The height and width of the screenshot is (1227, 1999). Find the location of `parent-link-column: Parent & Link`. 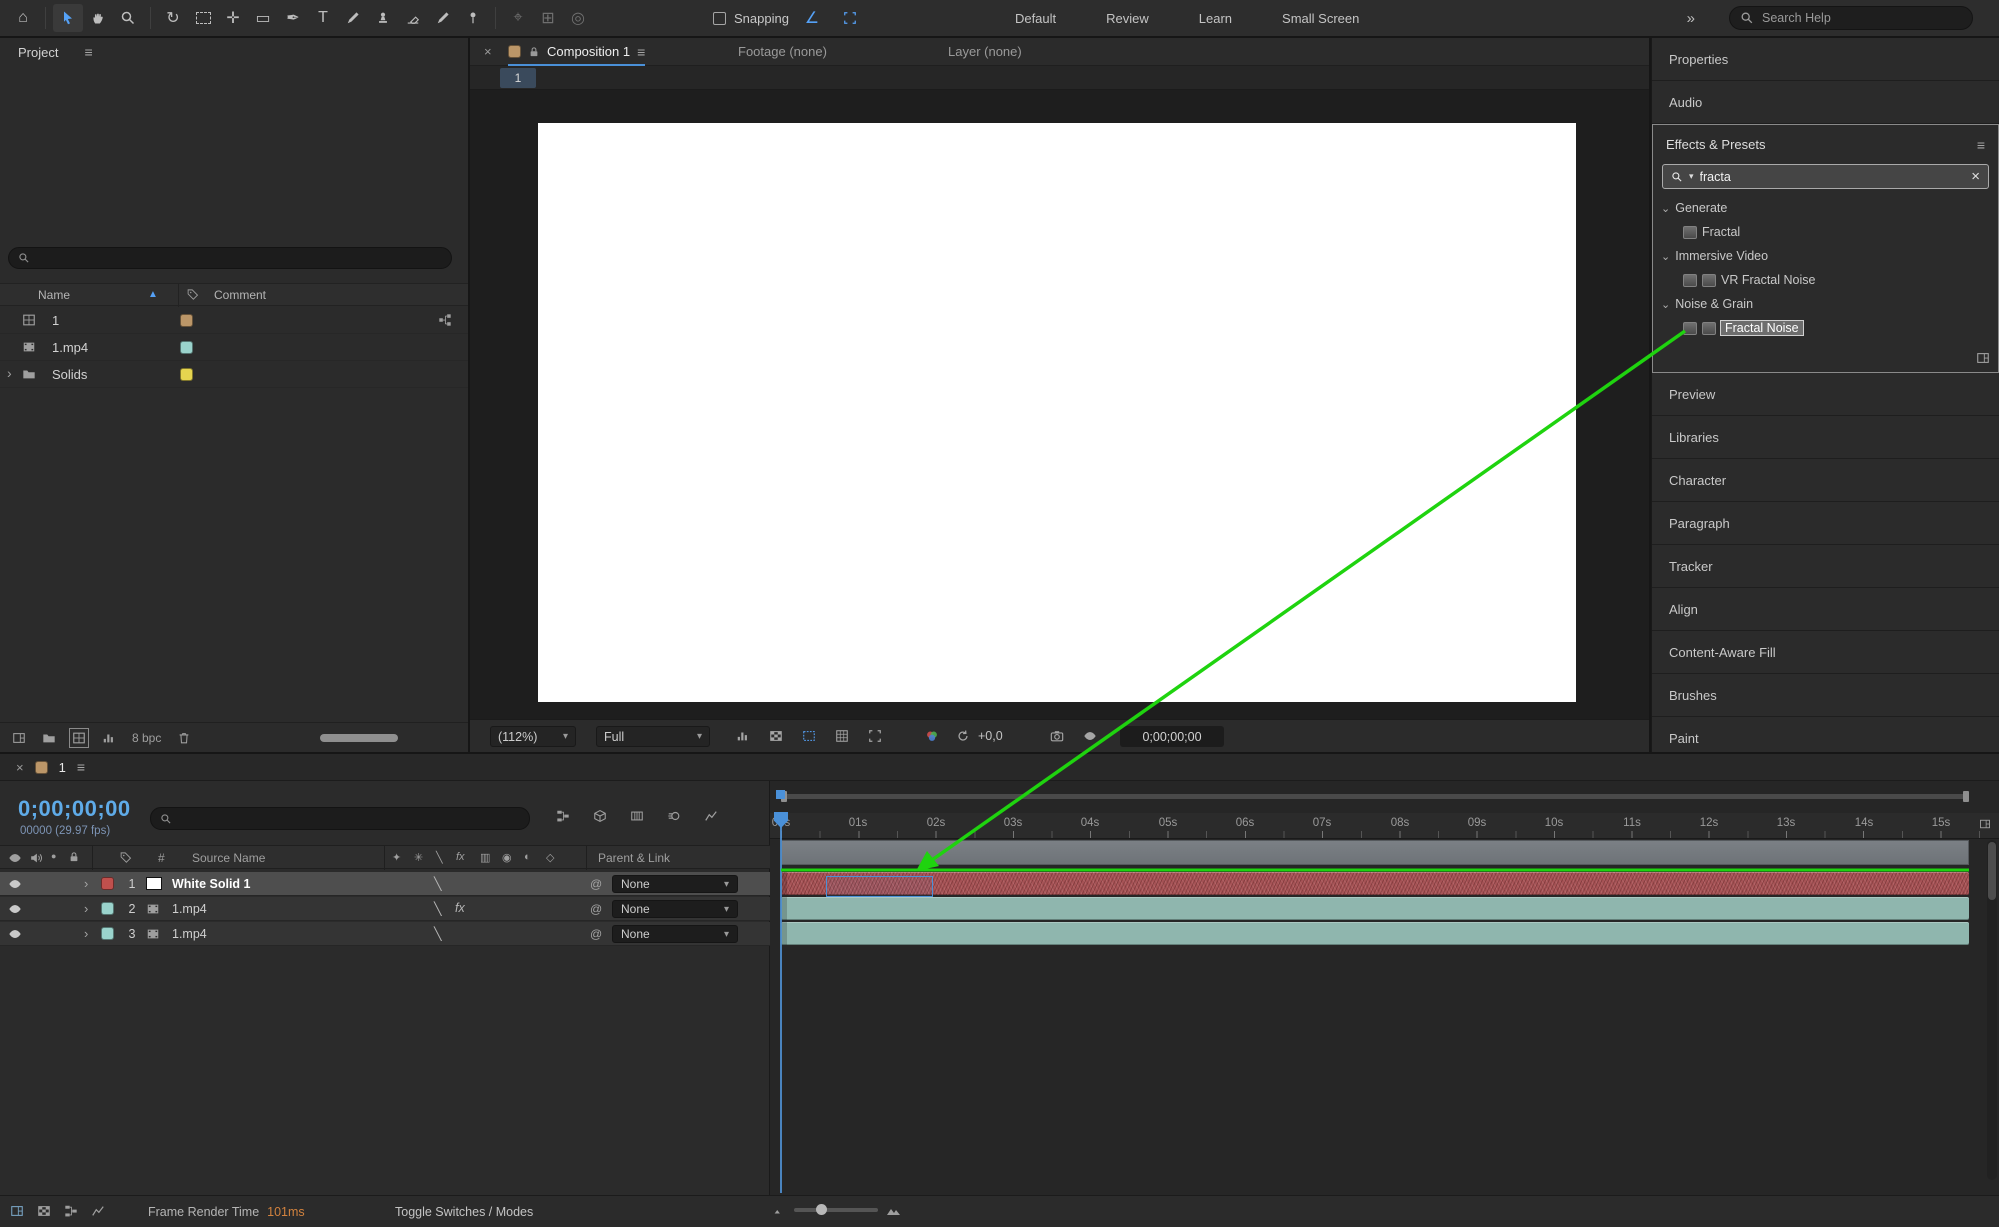

parent-link-column: Parent & Link is located at coordinates (634, 858).